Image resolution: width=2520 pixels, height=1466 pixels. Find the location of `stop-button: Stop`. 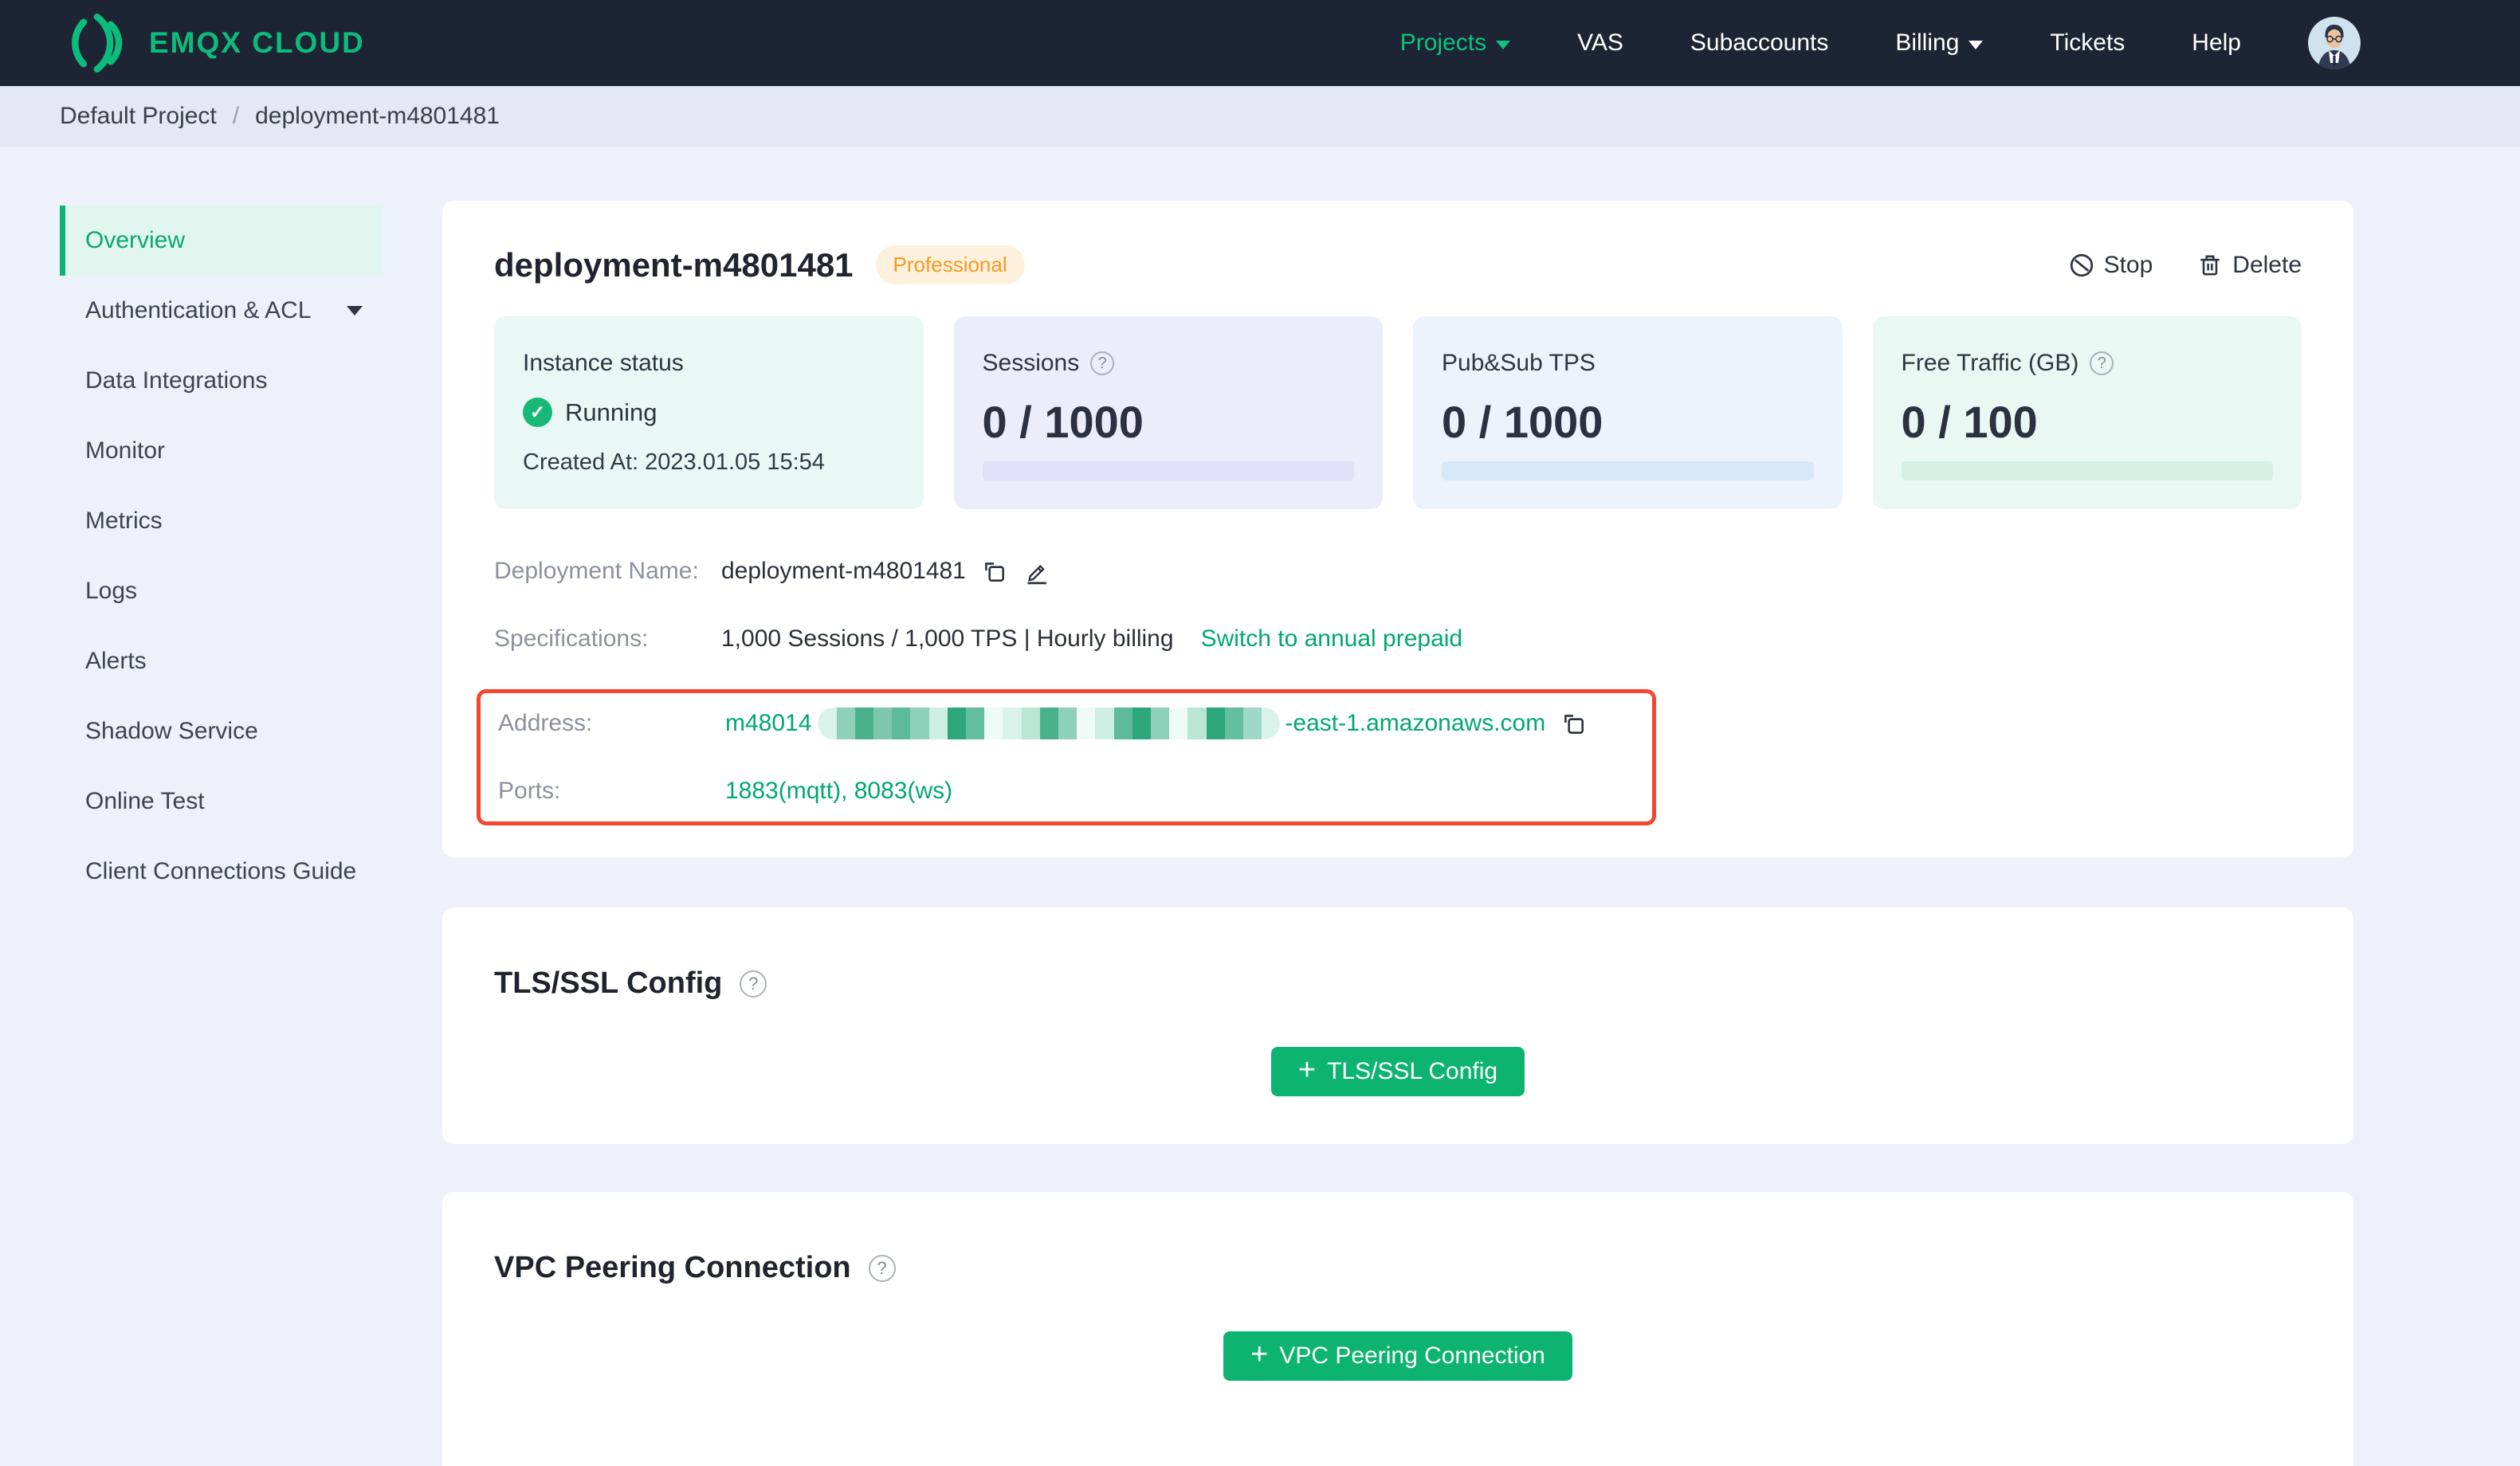

stop-button: Stop is located at coordinates (2111, 265).